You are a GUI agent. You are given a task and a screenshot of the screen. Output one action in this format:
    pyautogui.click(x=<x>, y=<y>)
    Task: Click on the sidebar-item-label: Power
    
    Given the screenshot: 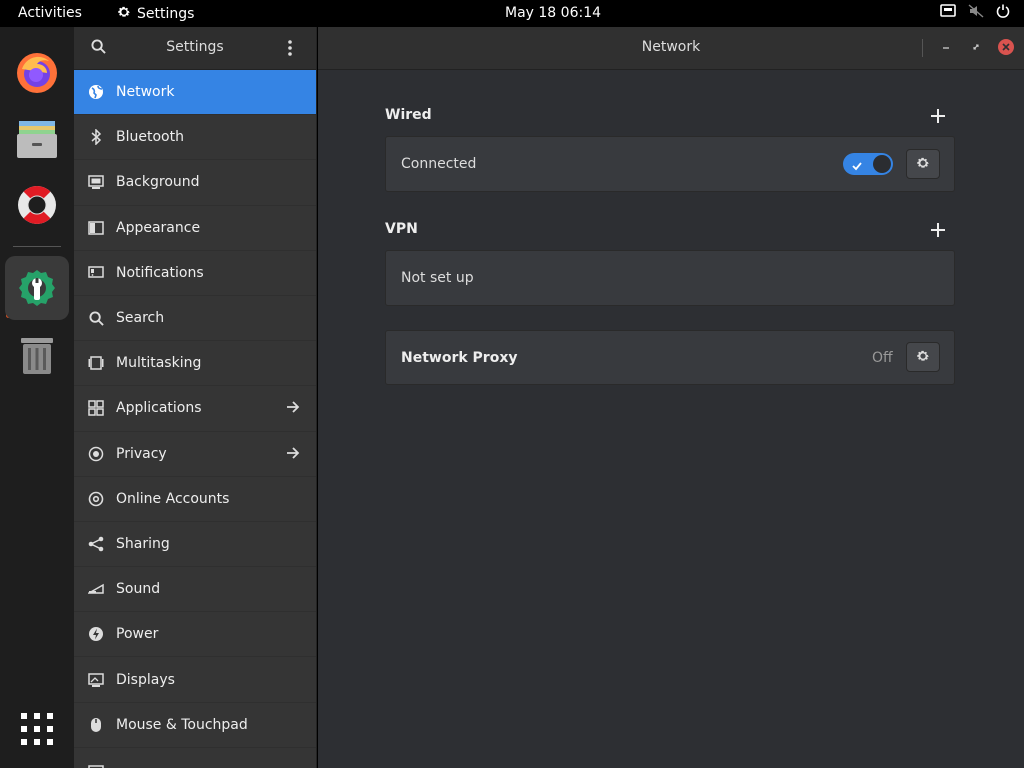 What is the action you would take?
    pyautogui.click(x=137, y=634)
    